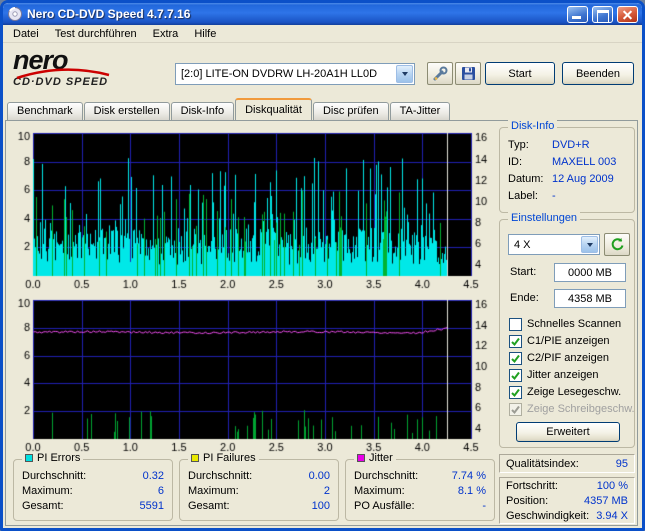  Describe the element at coordinates (581, 409) in the screenshot. I see `checkbox-label: Zeige Schreibgeschw.` at that location.